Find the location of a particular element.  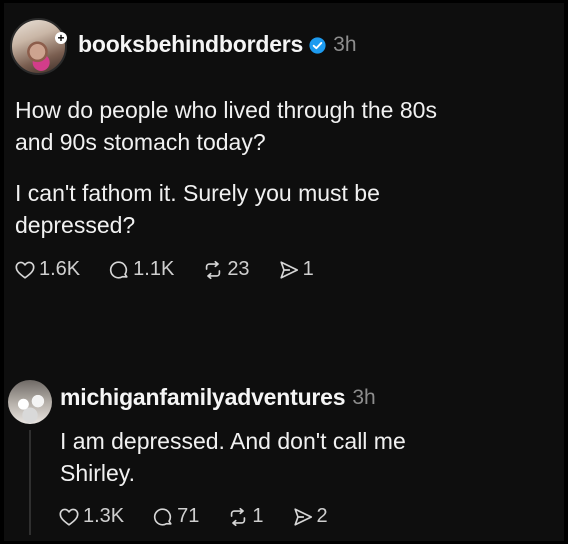

share-button: 1 is located at coordinates (296, 269).